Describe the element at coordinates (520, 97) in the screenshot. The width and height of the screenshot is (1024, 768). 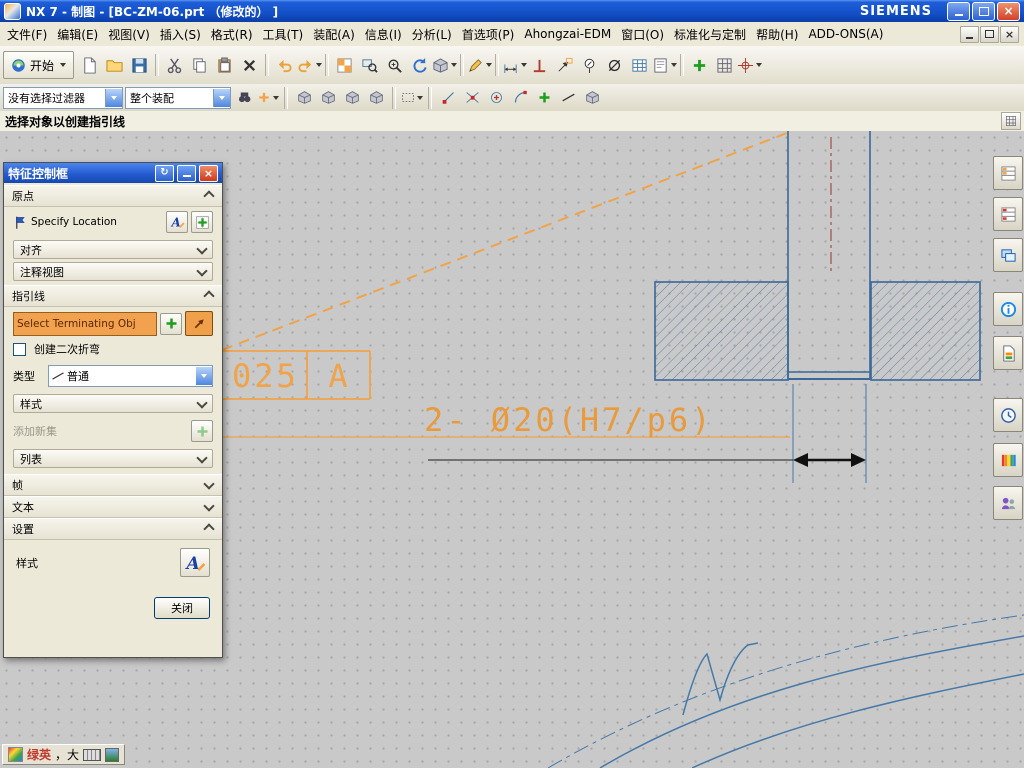
I see `snap-quadrant-button` at that location.